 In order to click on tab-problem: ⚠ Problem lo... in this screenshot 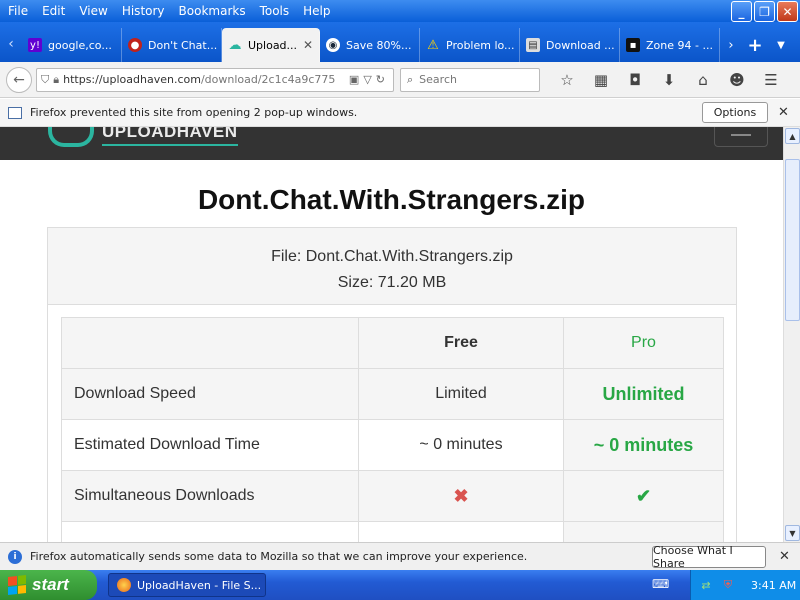, I will do `click(470, 45)`.